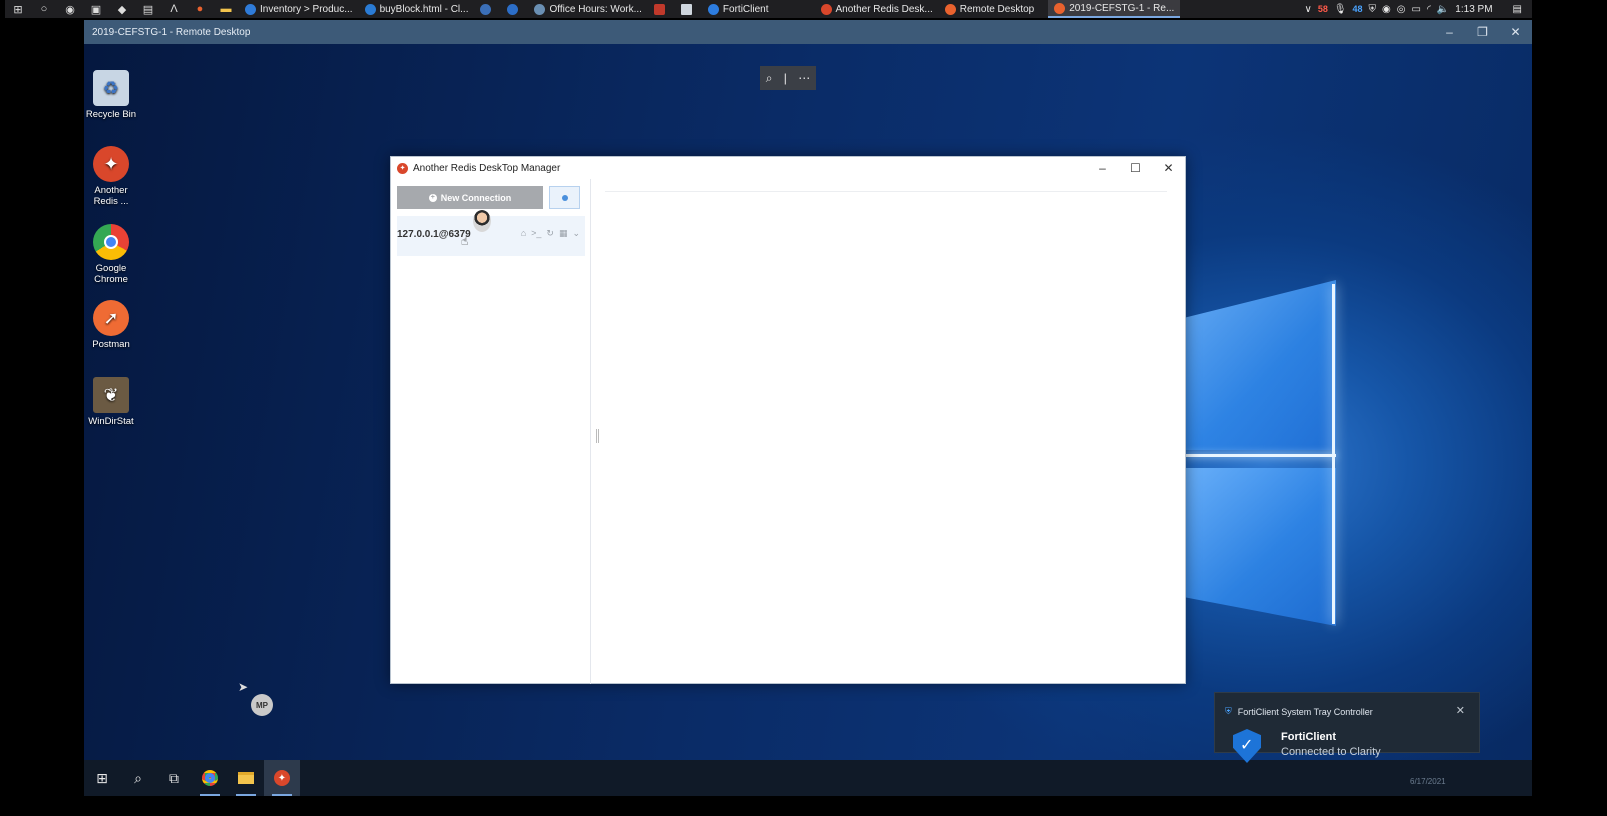  What do you see at coordinates (997, 9) in the screenshot?
I see `task-label: Remote Desktop` at bounding box center [997, 9].